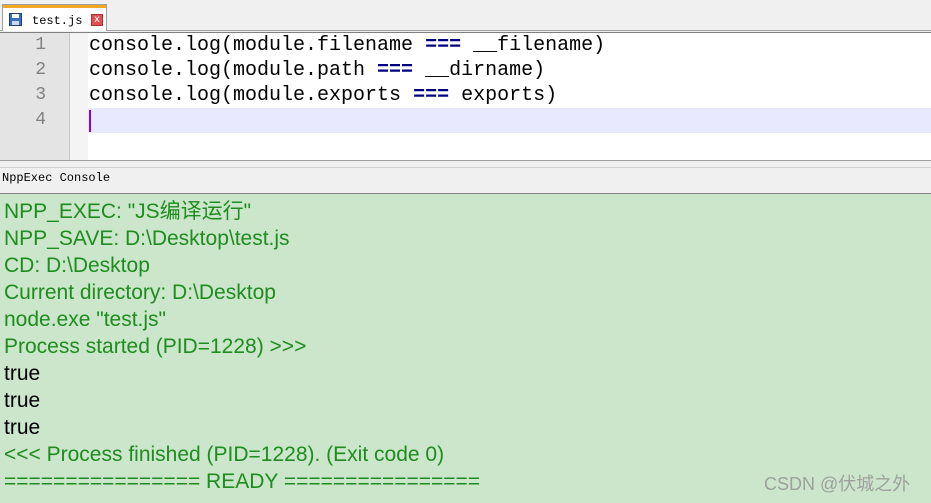 This screenshot has width=931, height=503. I want to click on watermark: CSDN @伏城之外, so click(837, 484).